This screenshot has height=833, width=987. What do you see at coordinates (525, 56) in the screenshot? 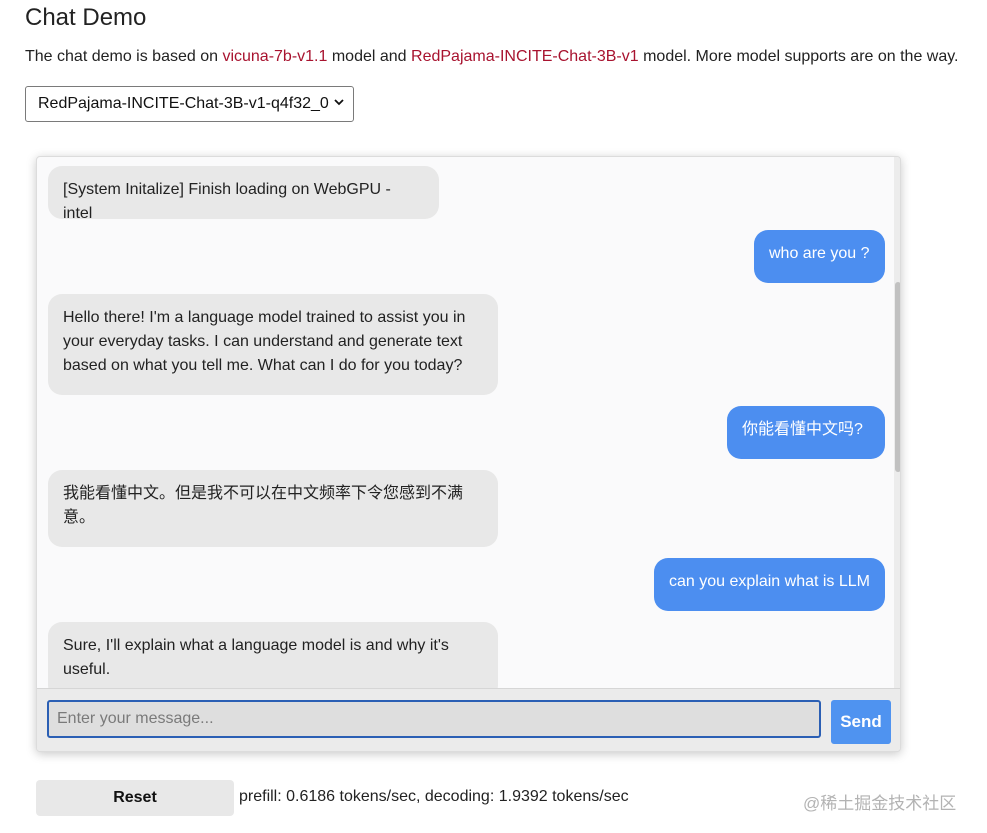
I see `redpajama-model-link: RedPajama-INCITE-Chat-3B-v1` at bounding box center [525, 56].